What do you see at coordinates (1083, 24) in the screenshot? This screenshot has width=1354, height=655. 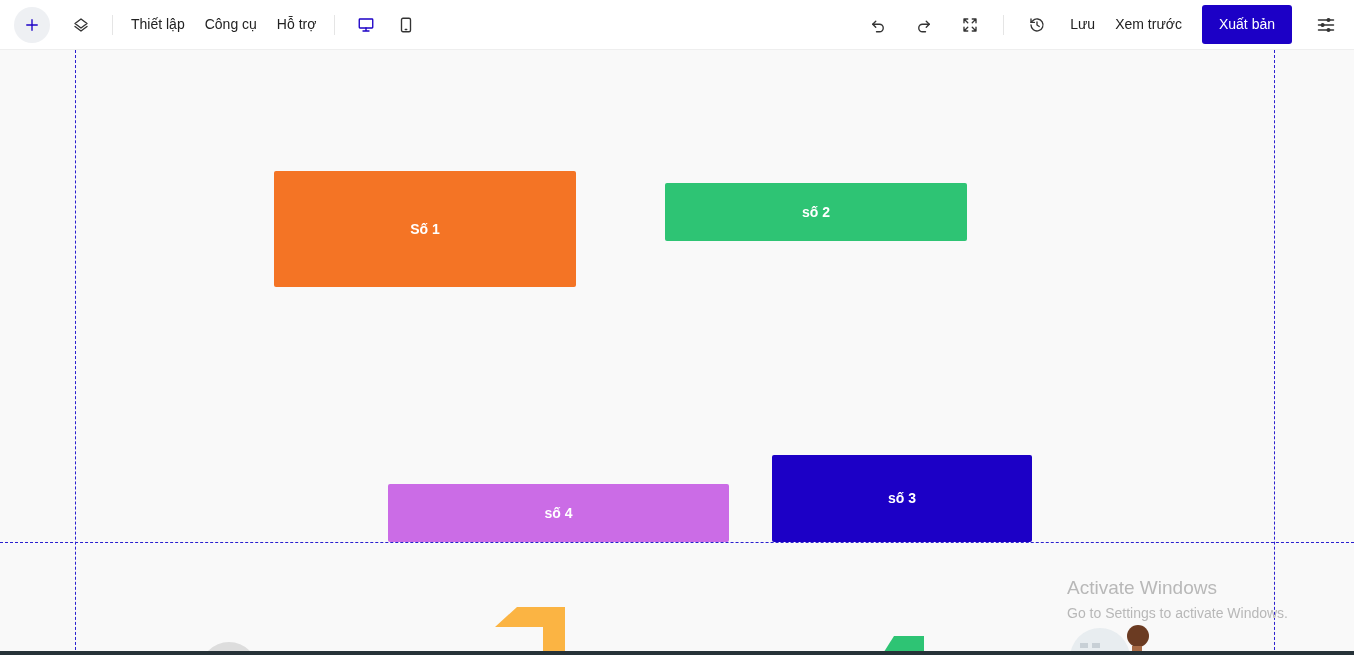 I see `toolbar-link: Lưu` at bounding box center [1083, 24].